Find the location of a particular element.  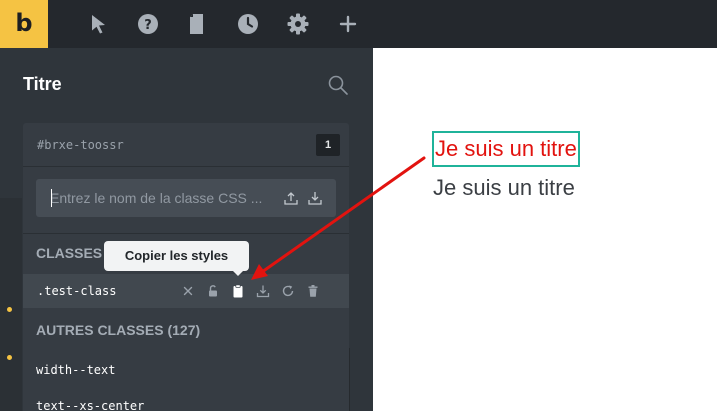

tooltip-arrow is located at coordinates (238, 273).